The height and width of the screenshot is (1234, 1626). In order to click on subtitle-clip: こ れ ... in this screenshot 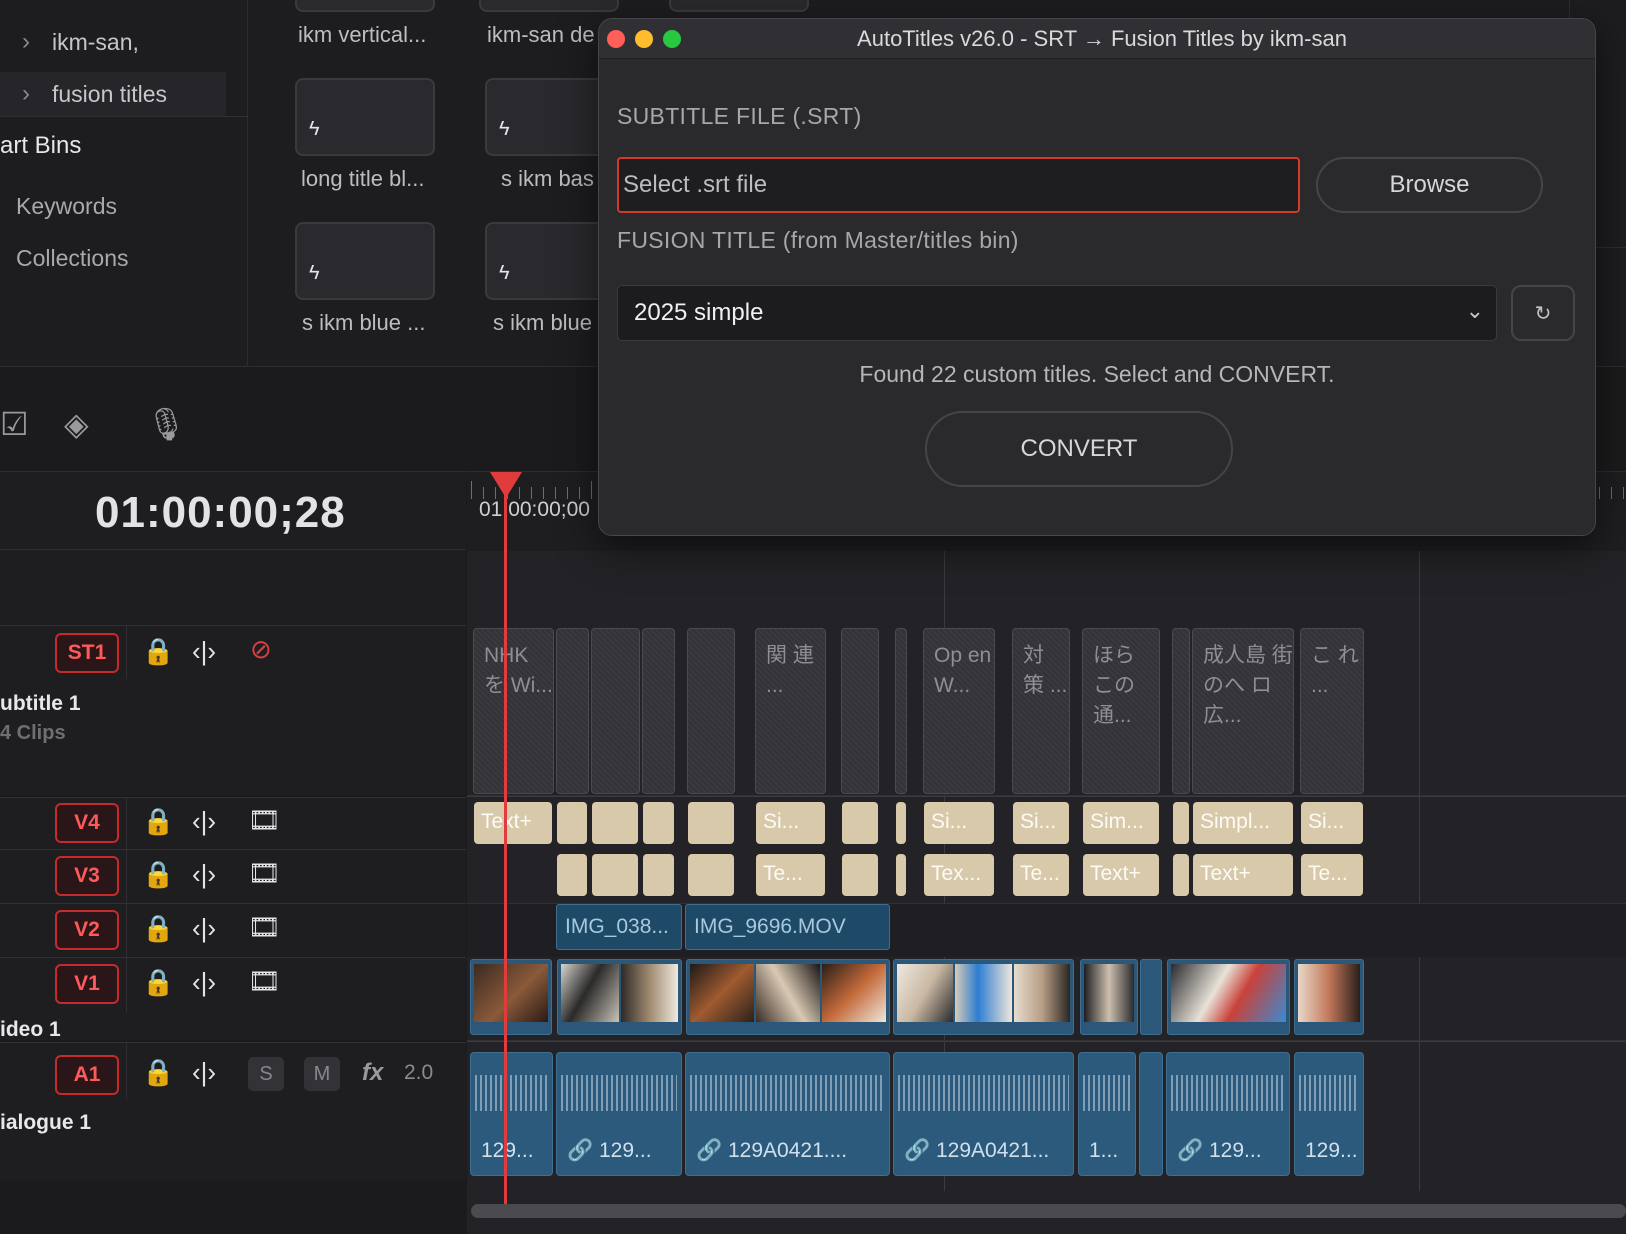, I will do `click(1332, 711)`.